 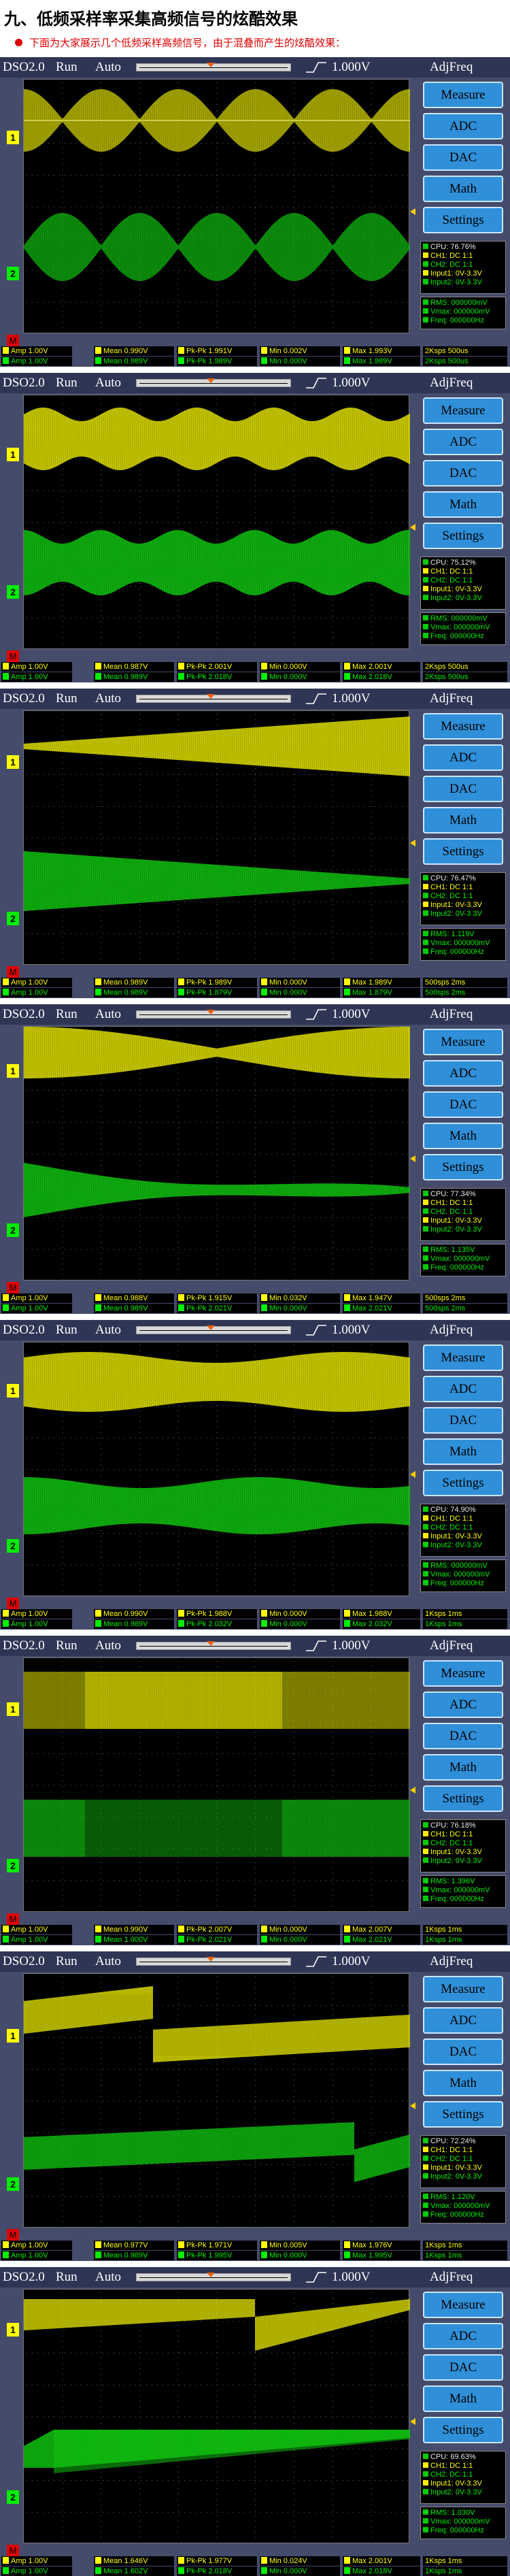 I want to click on ch1-mean-cell: Mean 0.977V, so click(x=134, y=2245).